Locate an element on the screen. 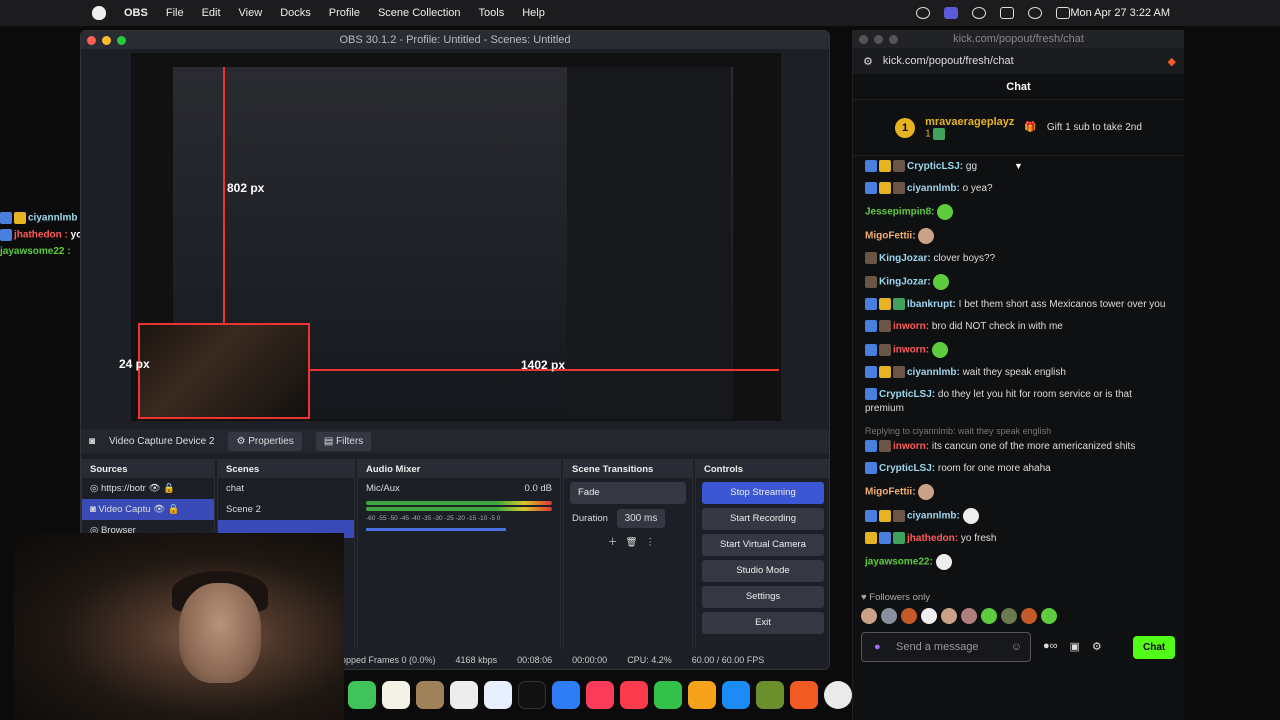 This screenshot has height=720, width=1280. chat-message: KingJozar: is located at coordinates (1018, 282).